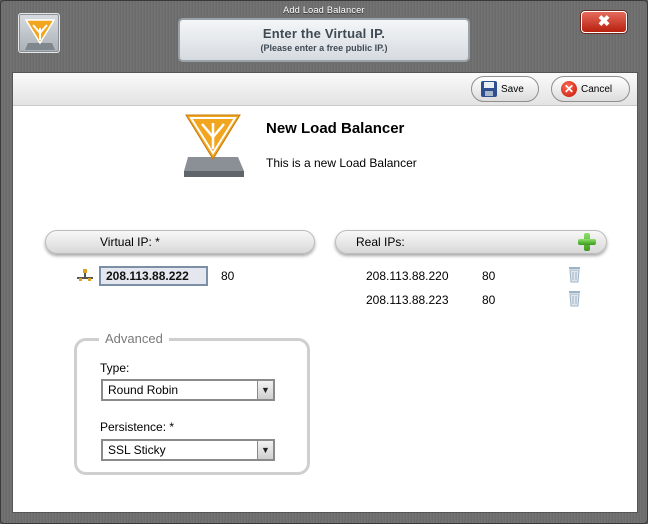  I want to click on real-ip-row: 208.113.88.220 80, so click(486, 276).